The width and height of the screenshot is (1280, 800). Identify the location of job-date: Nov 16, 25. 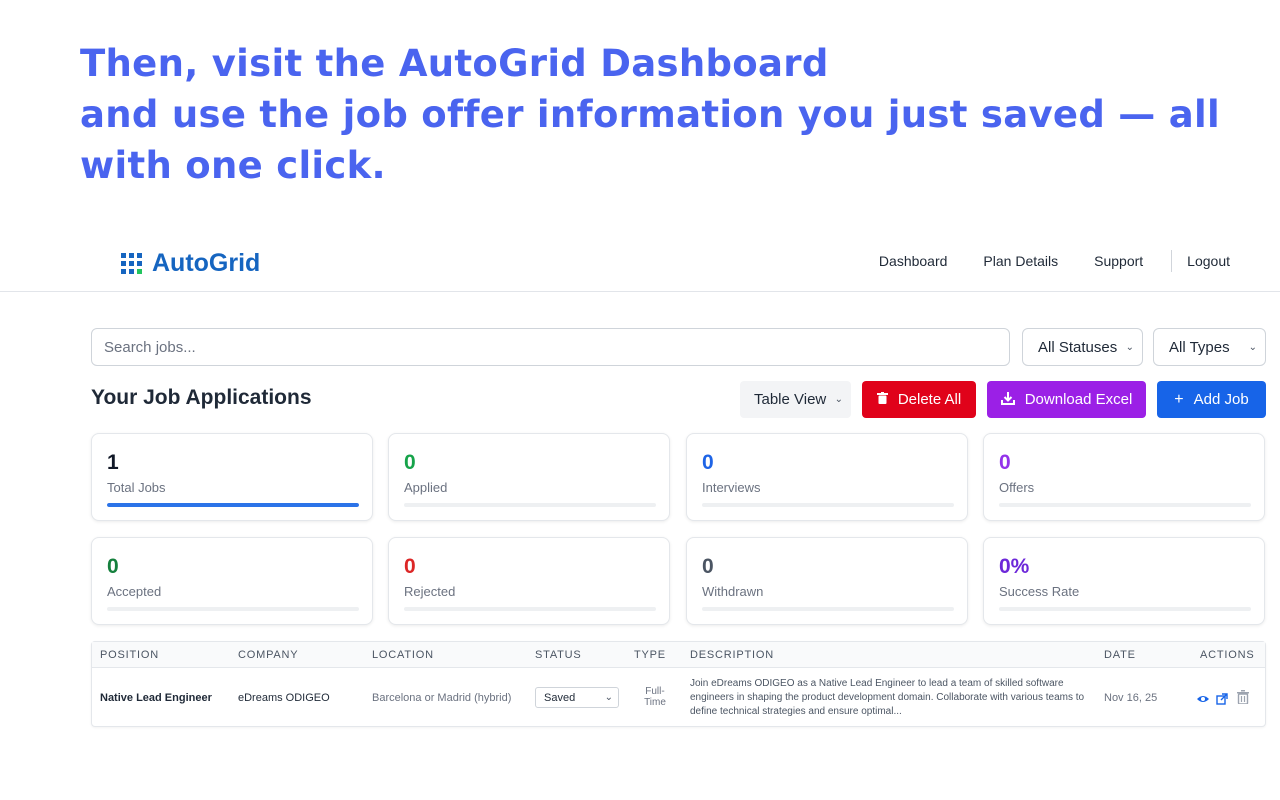
(1131, 698).